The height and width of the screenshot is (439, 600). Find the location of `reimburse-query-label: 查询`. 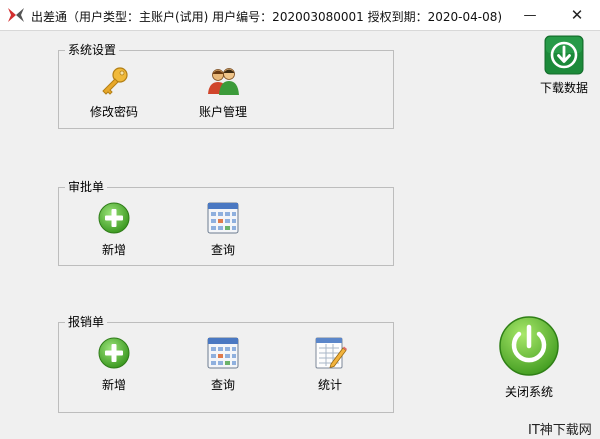

reimburse-query-label: 查询 is located at coordinates (222, 385).